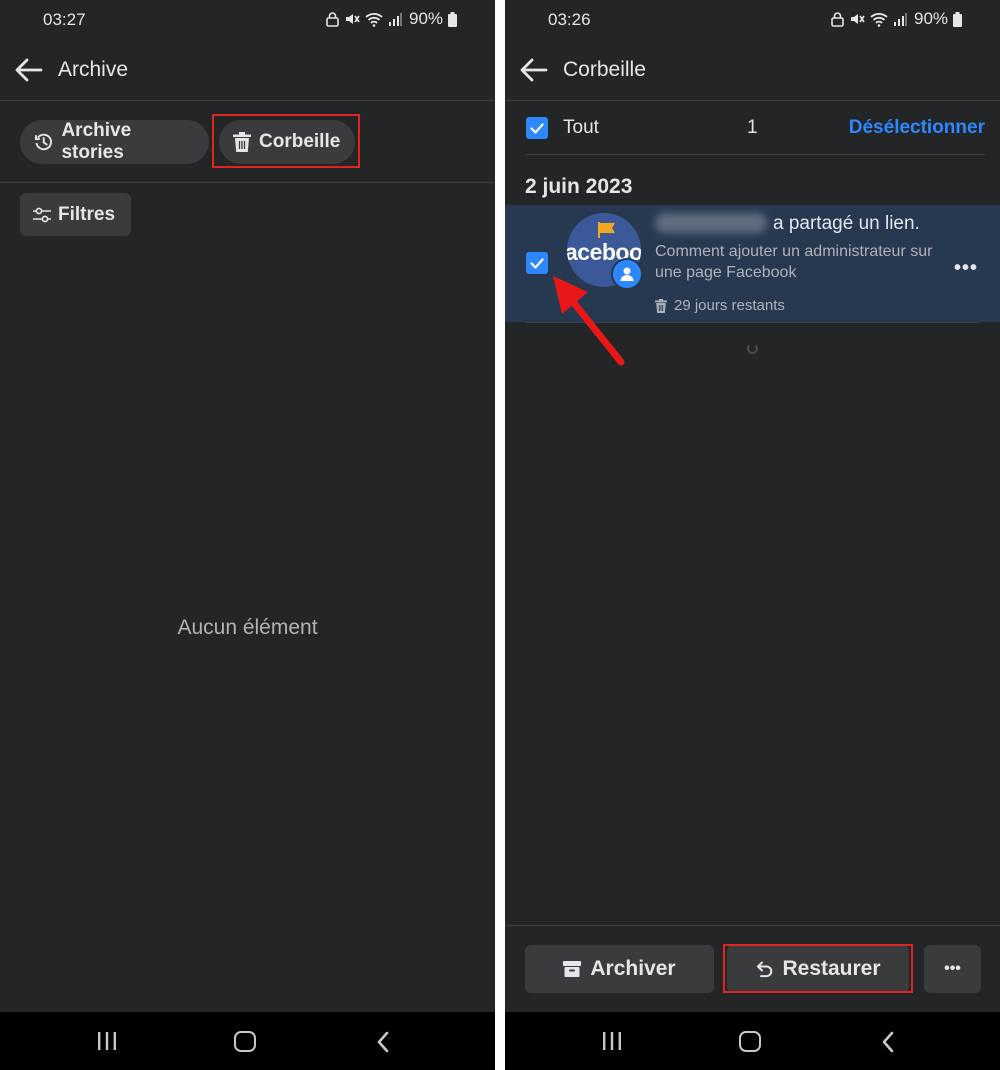 The image size is (1000, 1070). I want to click on archive-button-label: Archiver, so click(633, 968).